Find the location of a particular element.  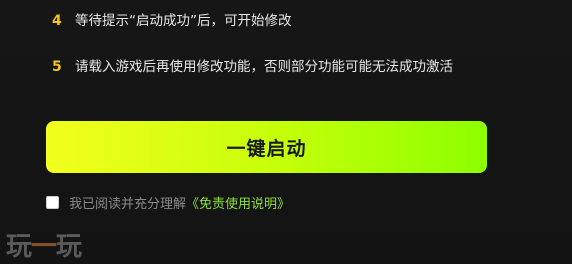

disclaimer-link: 《免责使用说明》 is located at coordinates (238, 202).